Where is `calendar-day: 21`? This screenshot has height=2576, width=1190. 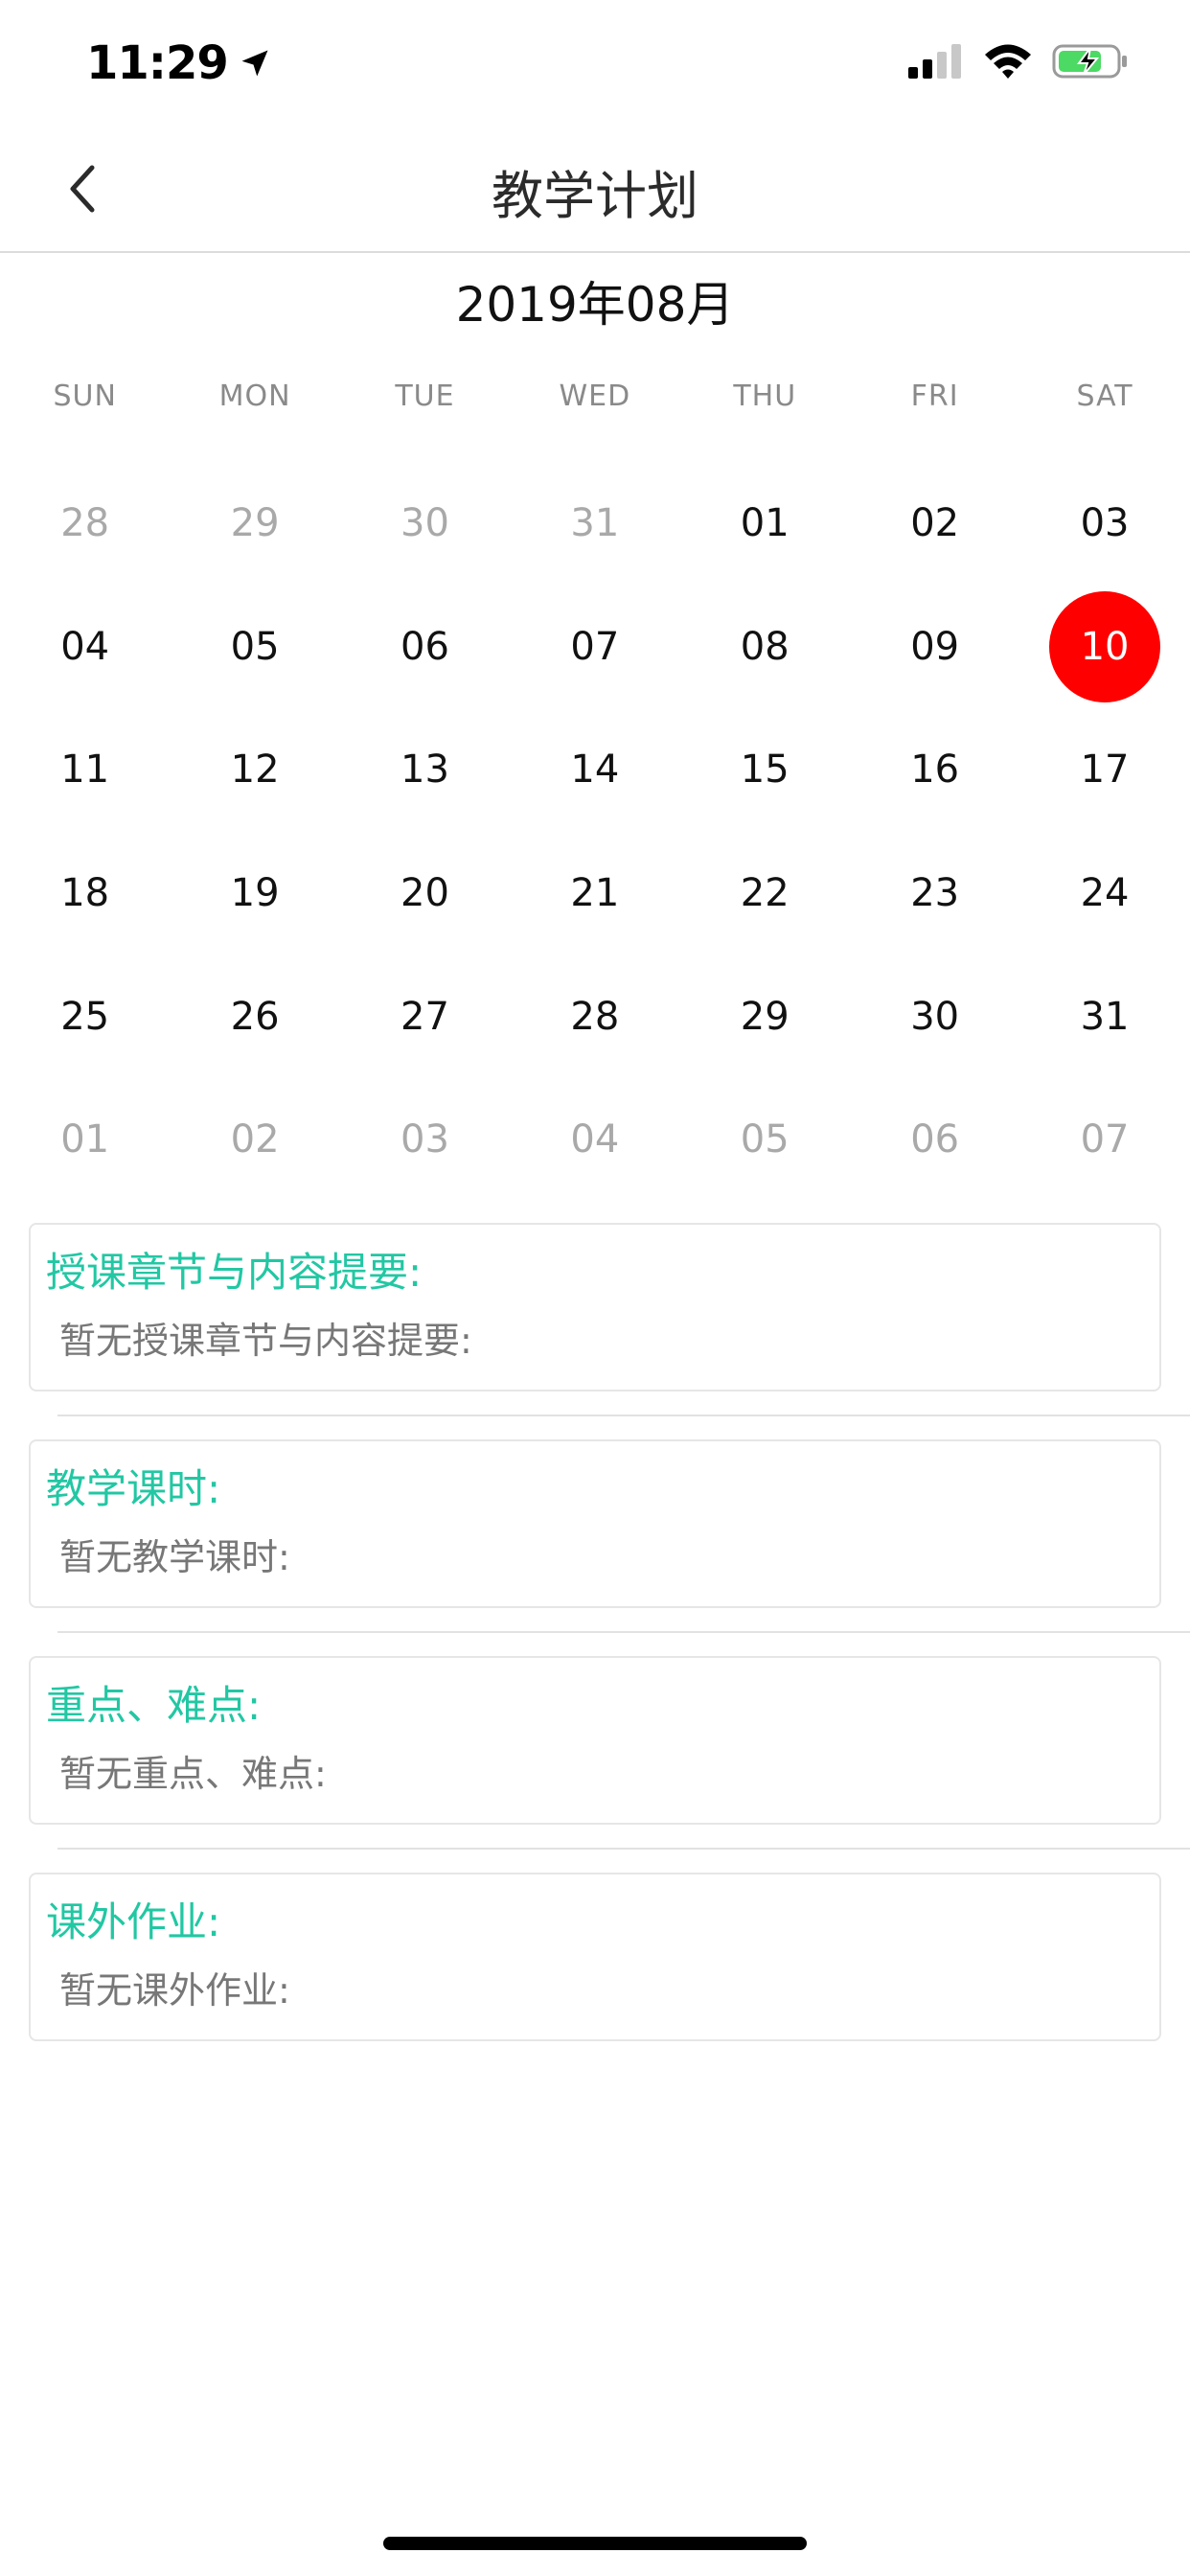
calendar-day: 21 is located at coordinates (594, 893).